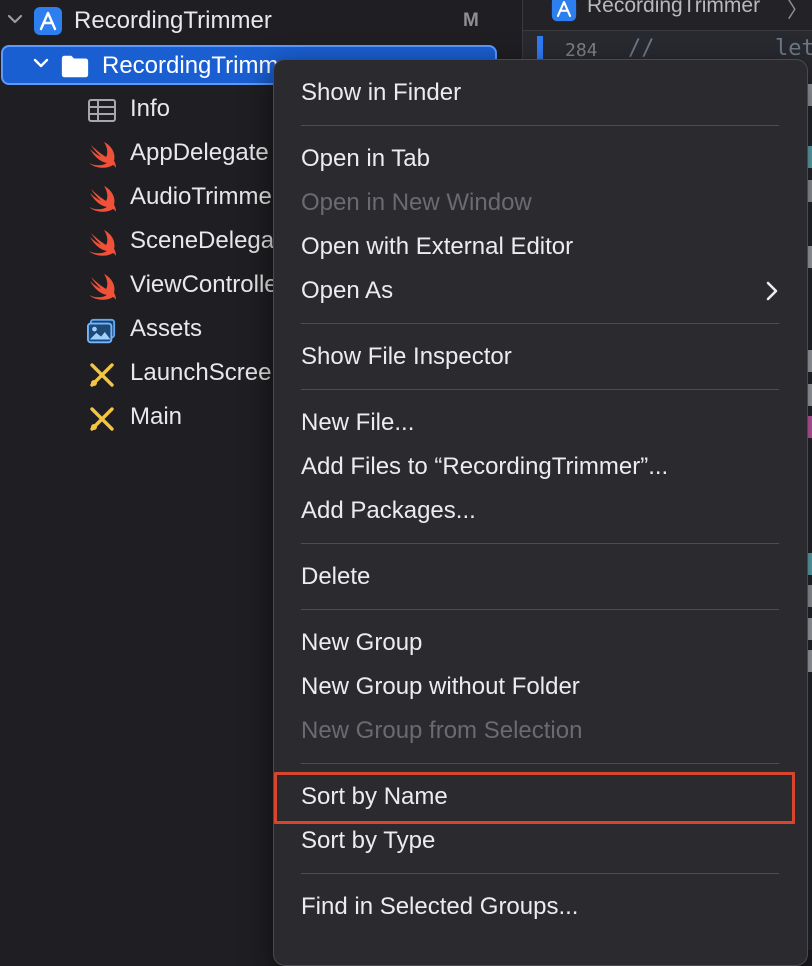 The width and height of the screenshot is (812, 966). I want to click on group-name: RecordingTrimmer, so click(201, 65).